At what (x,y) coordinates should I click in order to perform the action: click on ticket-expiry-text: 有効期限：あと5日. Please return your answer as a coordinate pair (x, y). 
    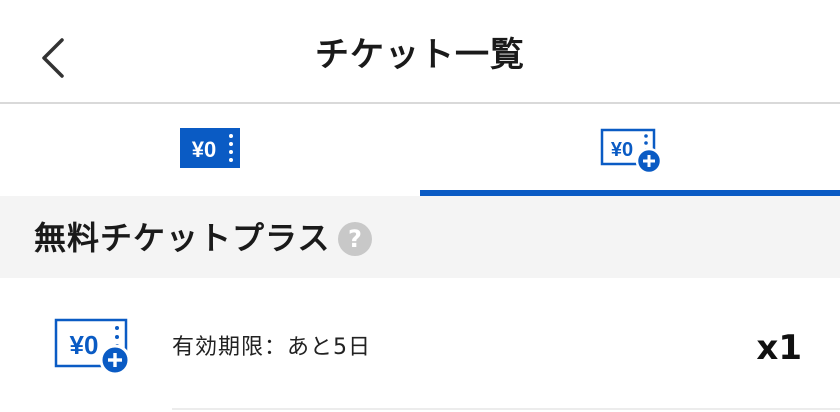
    Looking at the image, I should click on (271, 347).